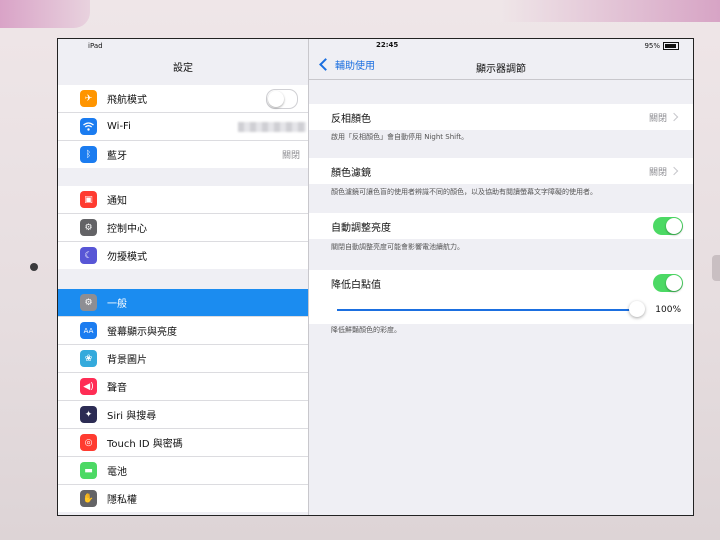 This screenshot has width=720, height=540. I want to click on white-point-slider-track, so click(487, 310).